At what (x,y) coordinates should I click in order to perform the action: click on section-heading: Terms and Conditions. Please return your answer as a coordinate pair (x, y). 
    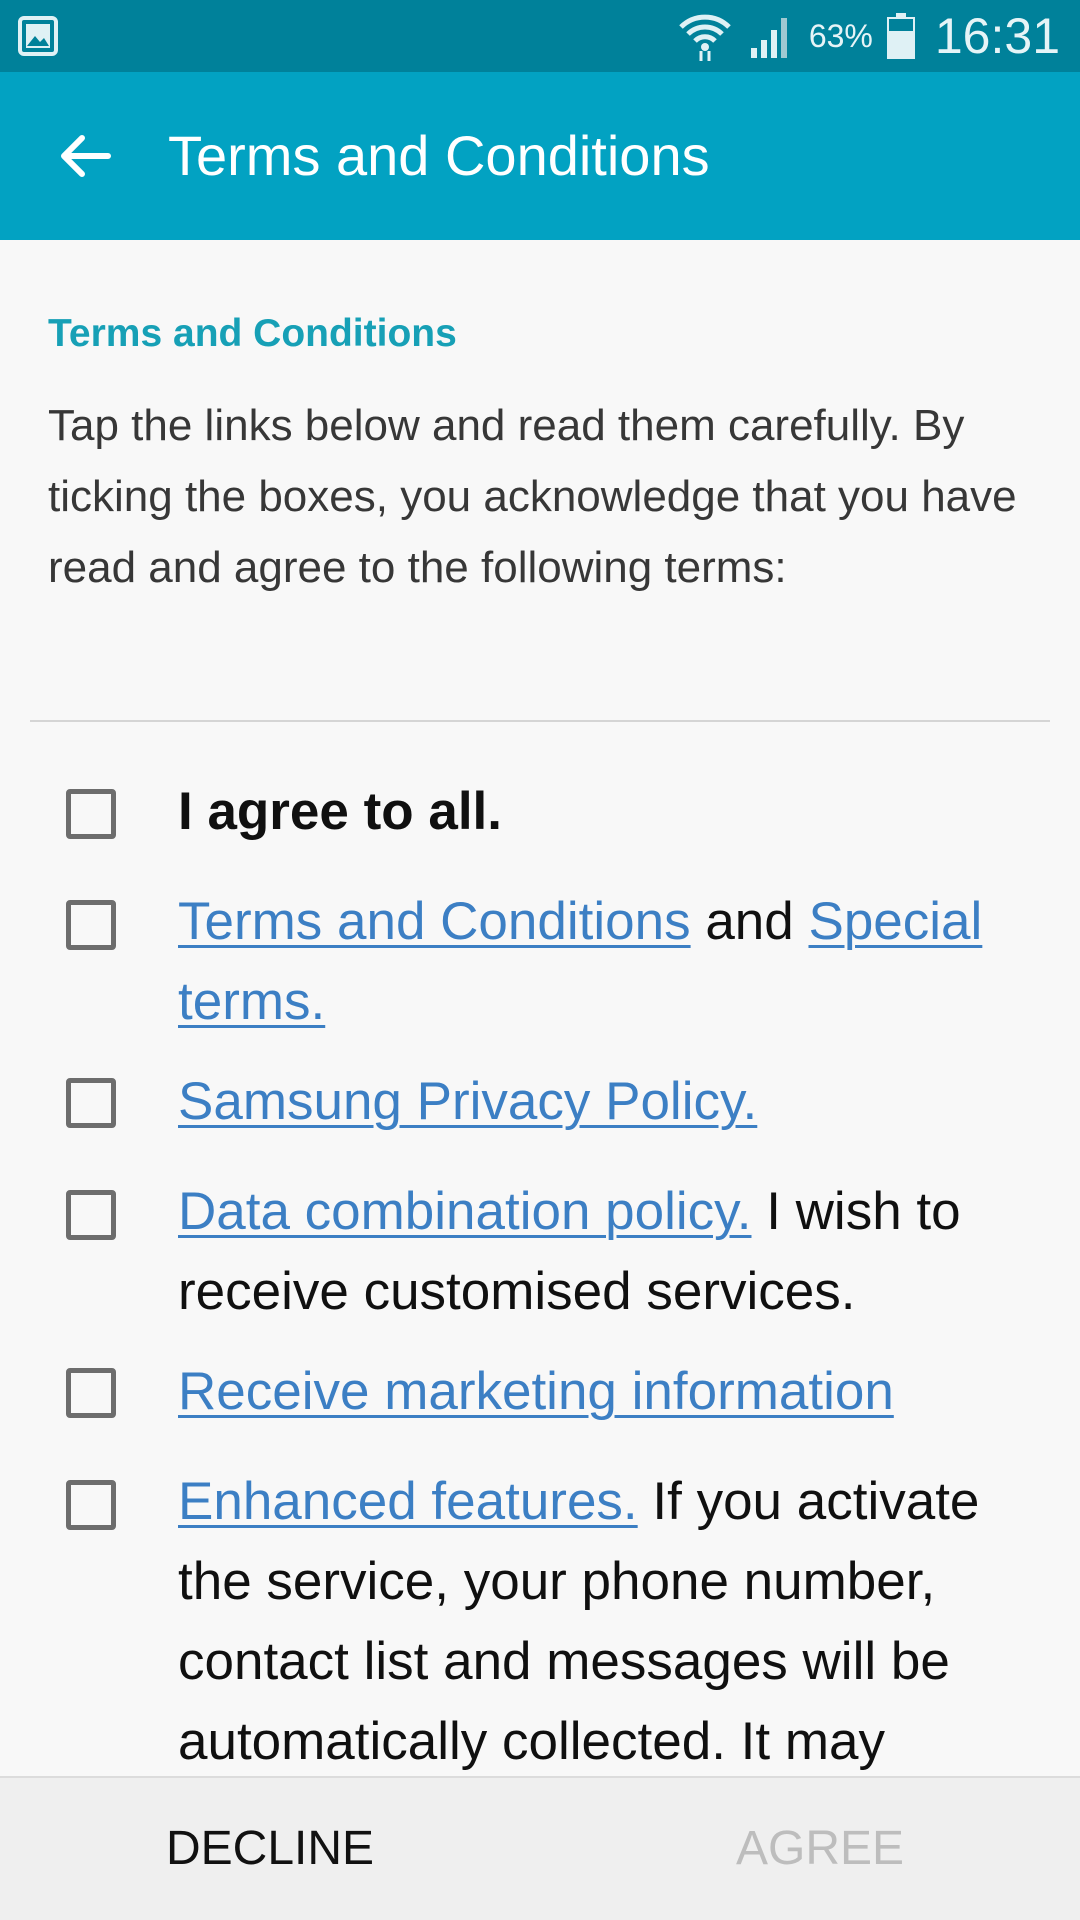
    Looking at the image, I should click on (252, 333).